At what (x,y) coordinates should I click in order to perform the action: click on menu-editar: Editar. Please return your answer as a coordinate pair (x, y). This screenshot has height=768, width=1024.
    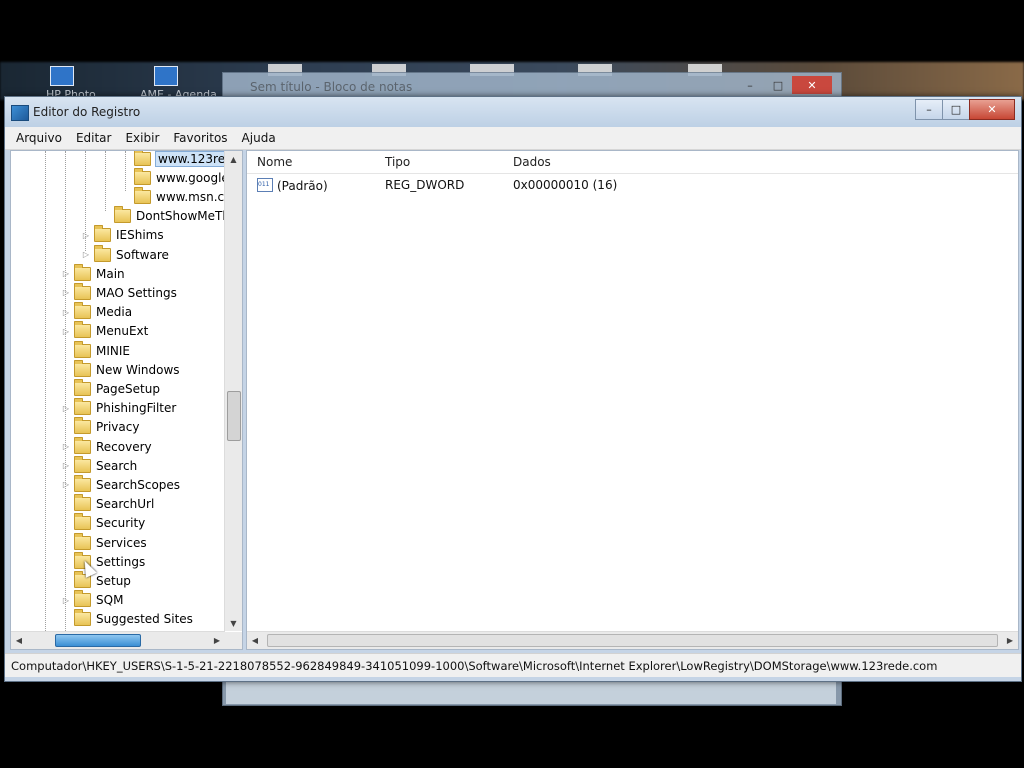
    Looking at the image, I should click on (94, 138).